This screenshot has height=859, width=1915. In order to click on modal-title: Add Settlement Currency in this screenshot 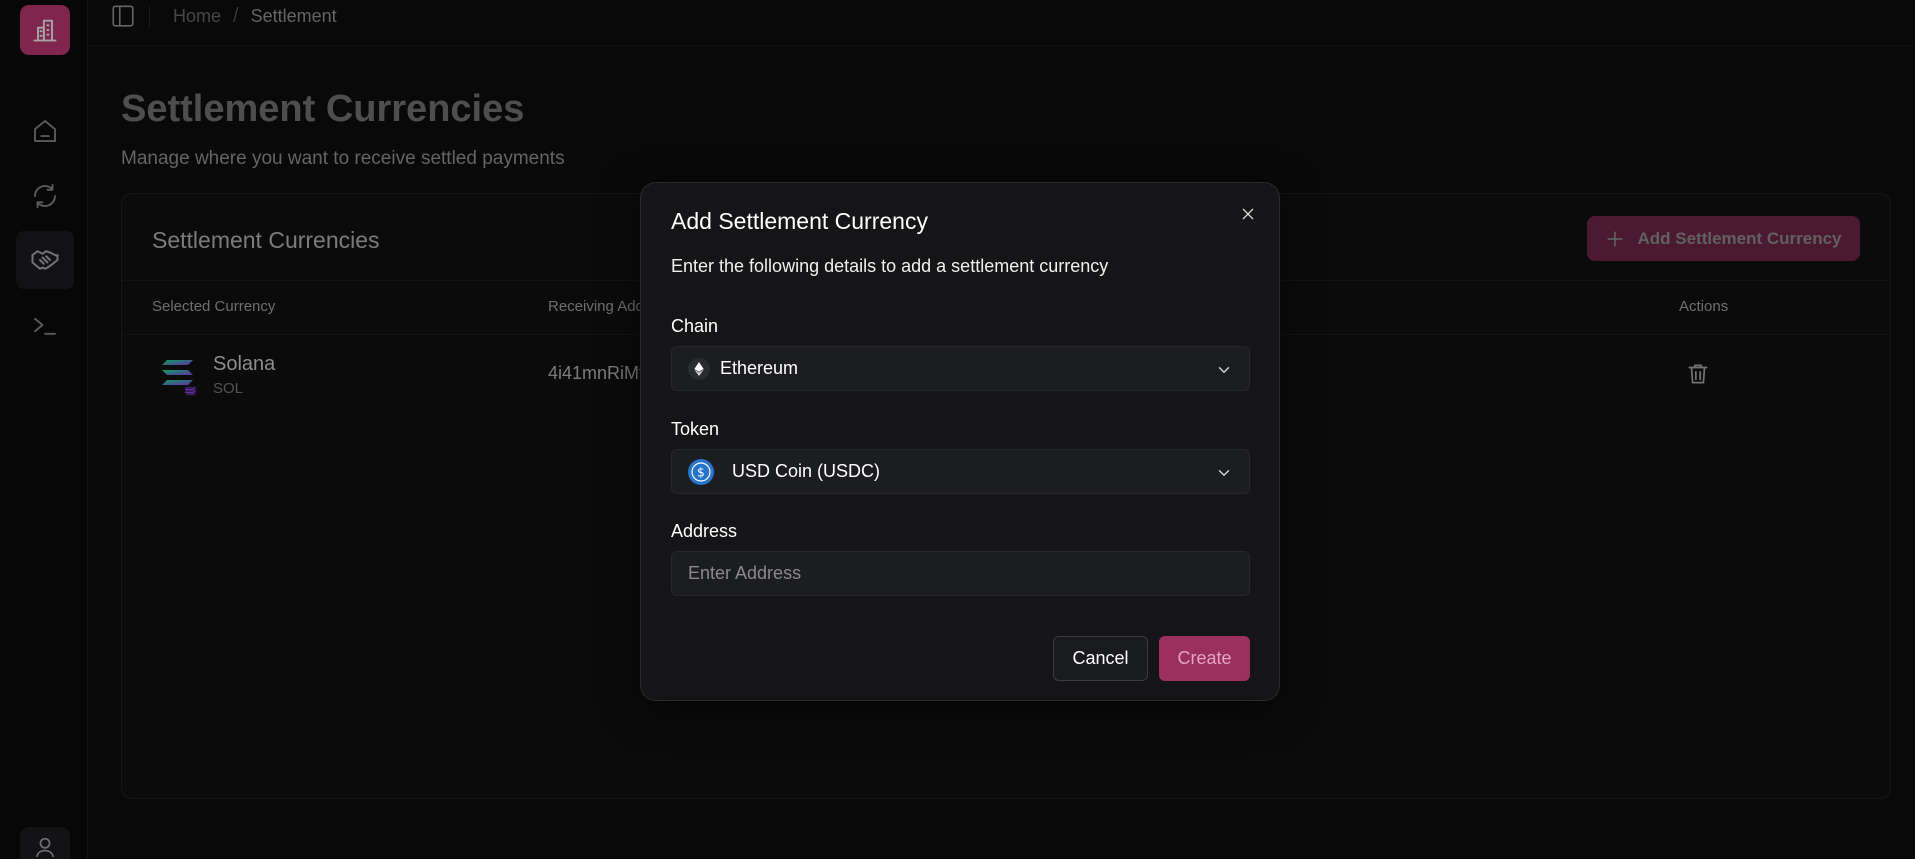, I will do `click(799, 221)`.